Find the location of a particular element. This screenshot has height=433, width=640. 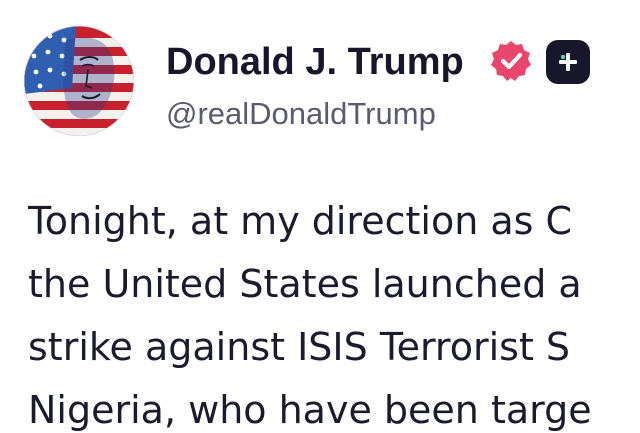

display-name: Donald J. Trump is located at coordinates (315, 62).